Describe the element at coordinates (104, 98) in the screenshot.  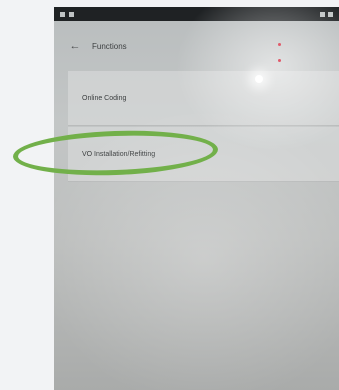
I see `list-item-label: Online Coding` at that location.